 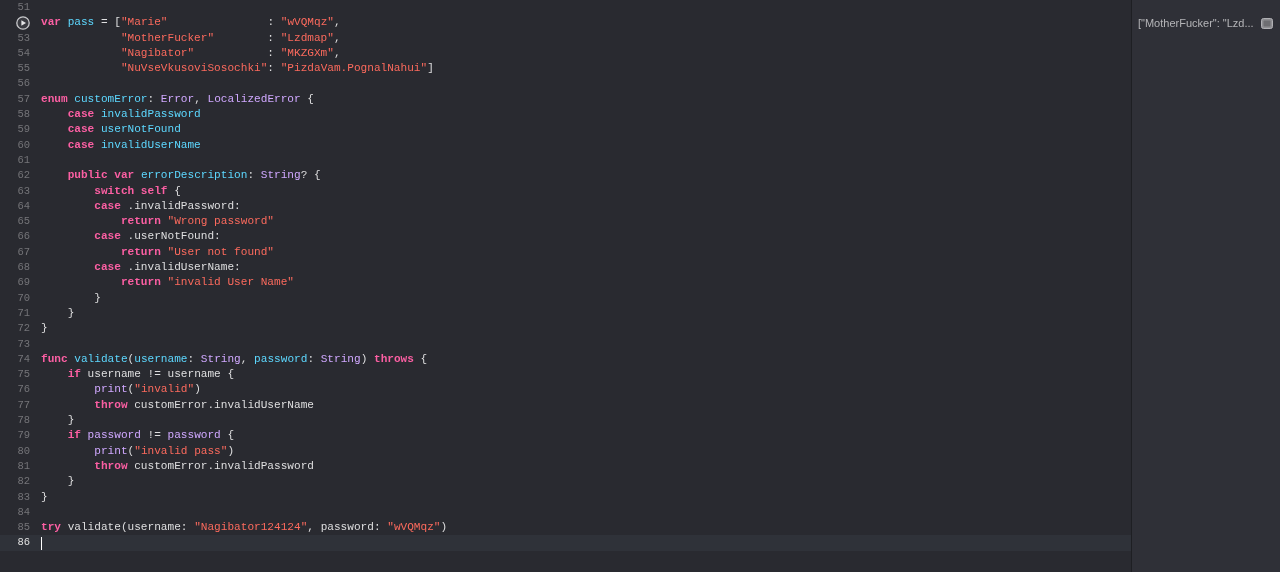 I want to click on line-number: 54, so click(x=23, y=53).